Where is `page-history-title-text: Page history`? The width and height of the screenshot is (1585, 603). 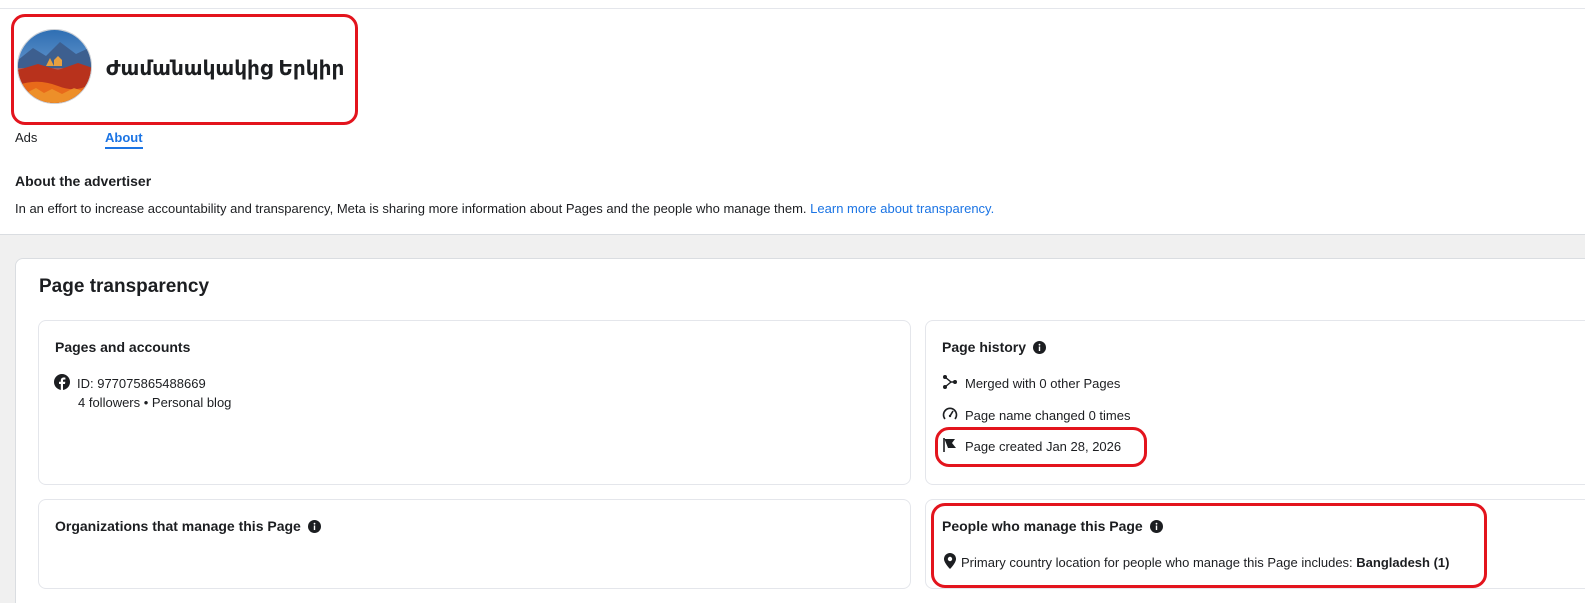
page-history-title-text: Page history is located at coordinates (984, 347).